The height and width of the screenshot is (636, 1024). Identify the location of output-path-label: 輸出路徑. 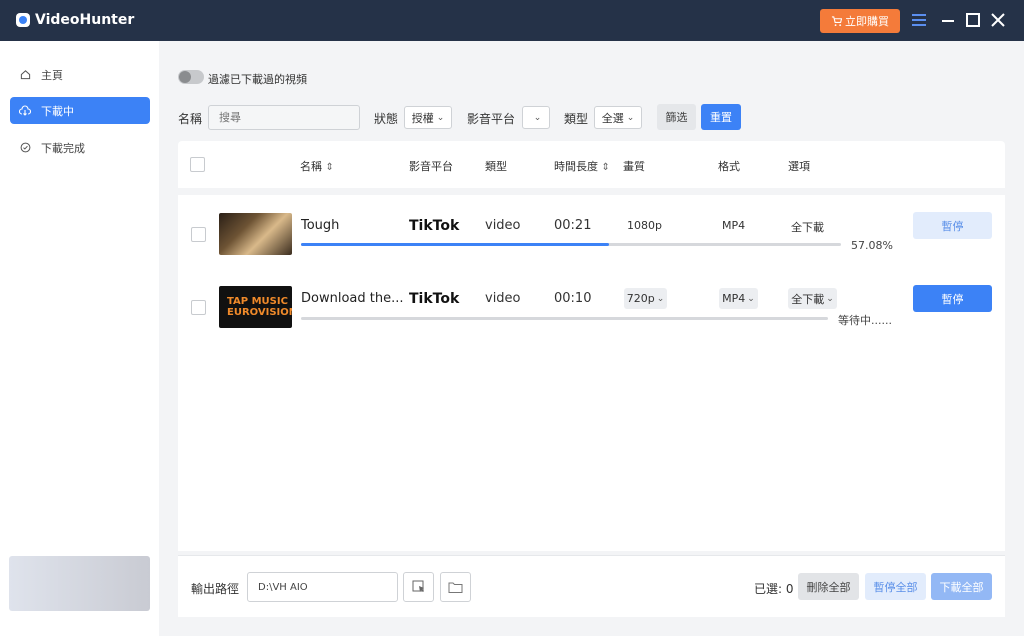
(215, 589).